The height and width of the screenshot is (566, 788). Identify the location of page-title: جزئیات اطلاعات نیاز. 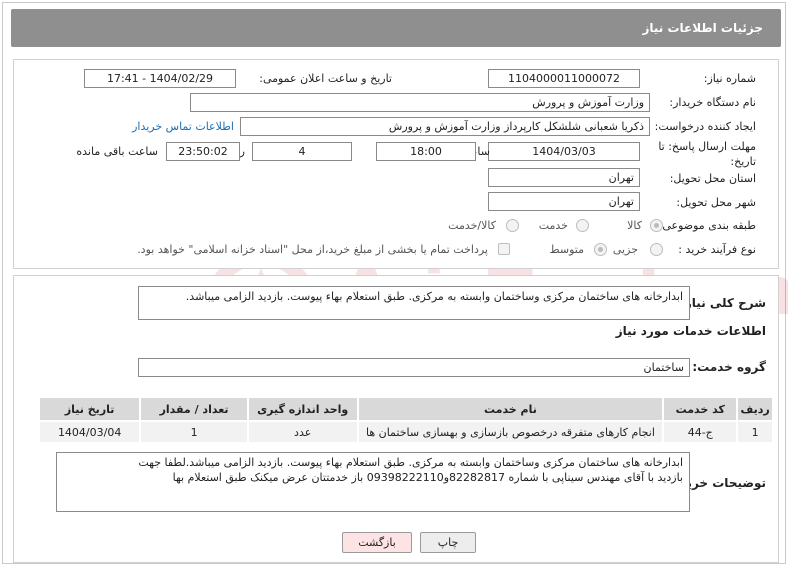
(702, 28).